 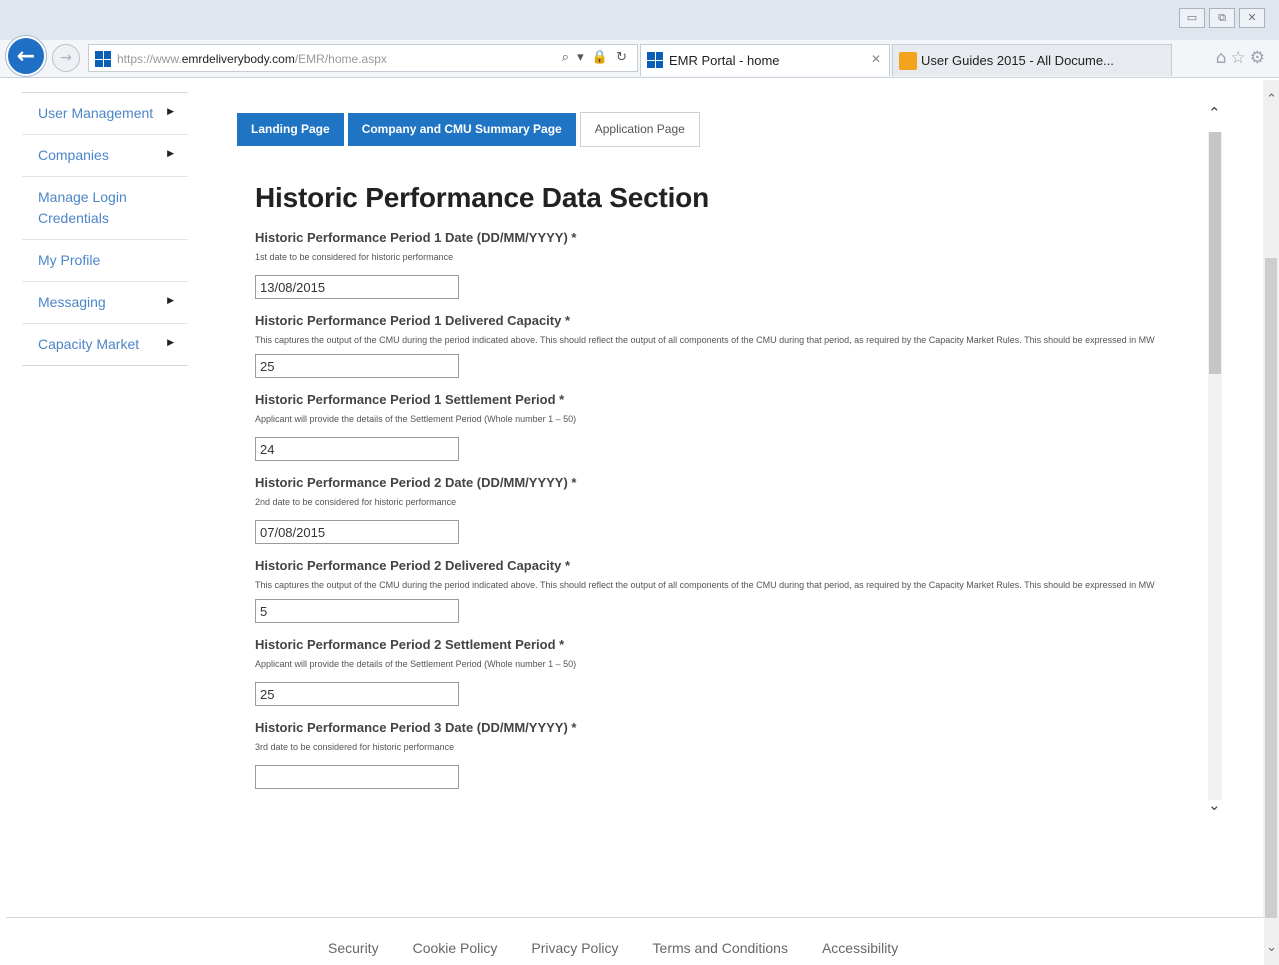 What do you see at coordinates (1271, 588) in the screenshot?
I see `window-scroll-thumb` at bounding box center [1271, 588].